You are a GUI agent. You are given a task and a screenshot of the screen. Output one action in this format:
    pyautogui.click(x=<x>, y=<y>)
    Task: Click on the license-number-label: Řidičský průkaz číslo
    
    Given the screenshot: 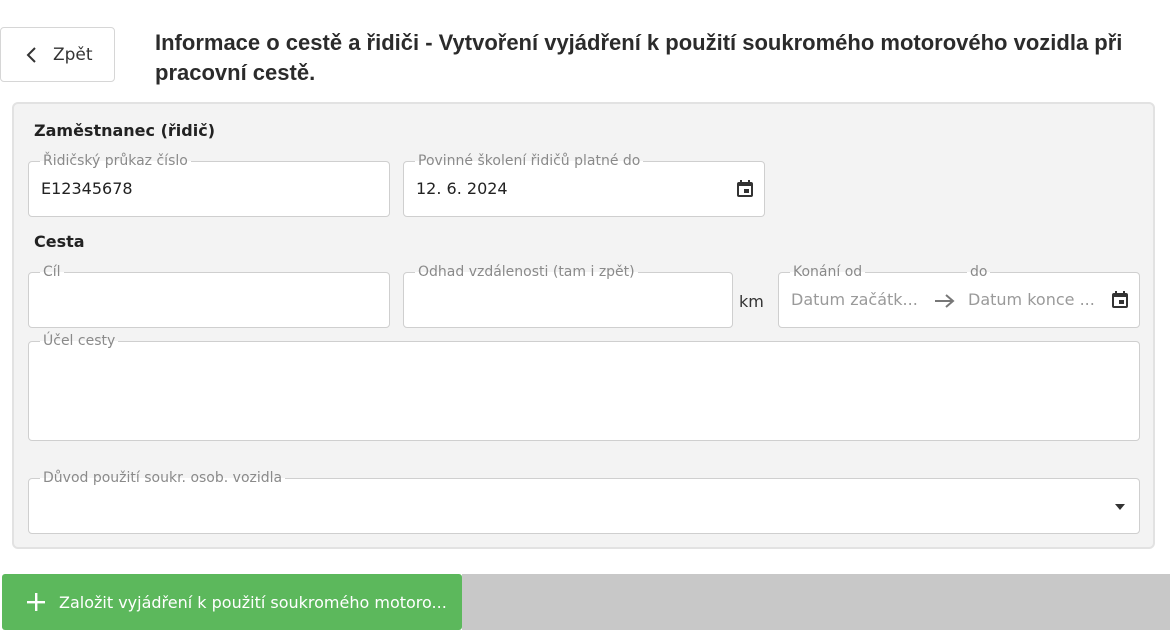 What is the action you would take?
    pyautogui.click(x=115, y=161)
    